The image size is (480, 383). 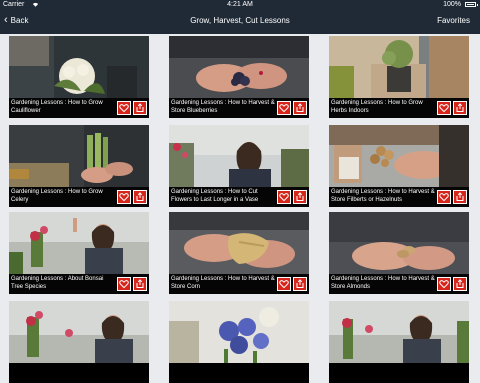 I want to click on page-title: Grow, Harvest, Cut Lessons, so click(x=240, y=20).